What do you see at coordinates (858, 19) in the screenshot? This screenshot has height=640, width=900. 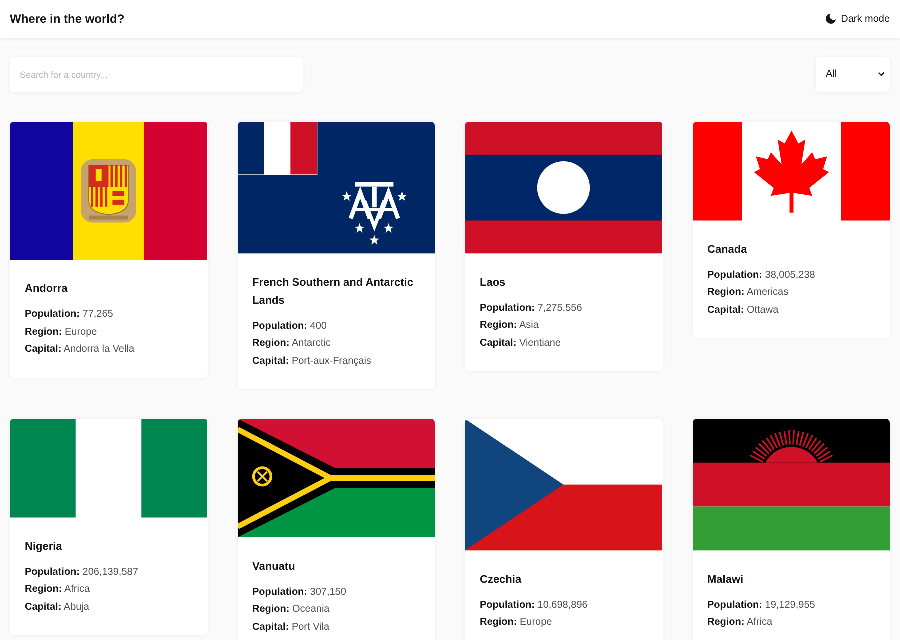 I see `dark-mode-button: Dark mode` at bounding box center [858, 19].